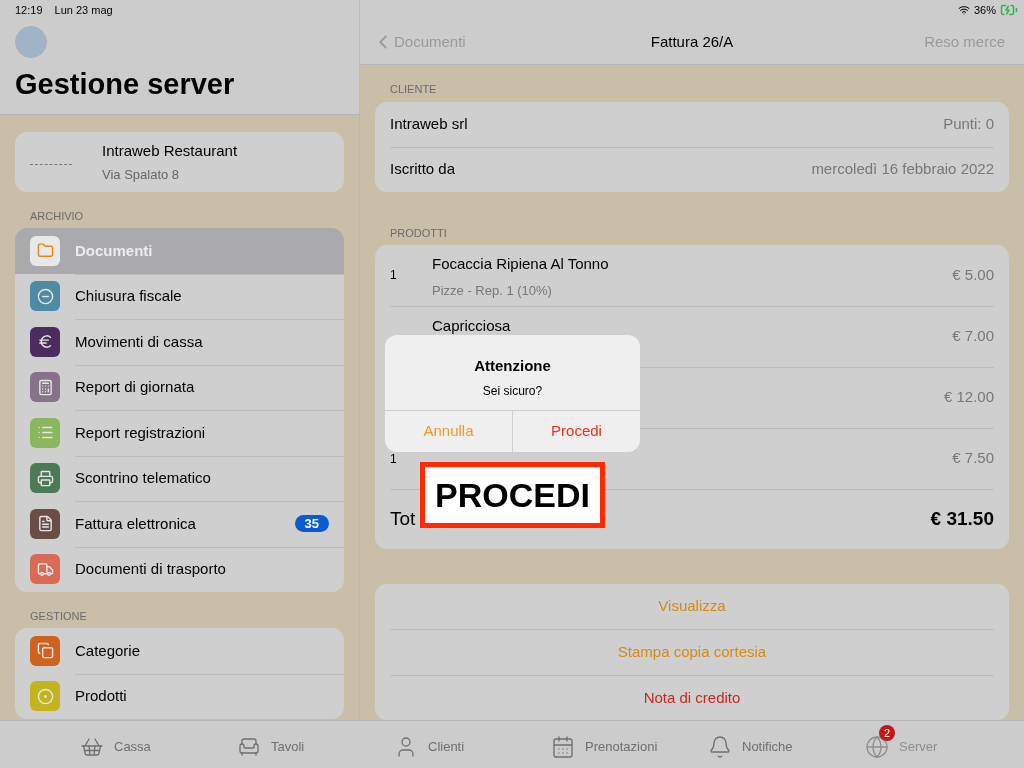 The image size is (1024, 768). Describe the element at coordinates (492, 291) in the screenshot. I see `product-detail: Pizze - Rep. 1 (10%)` at that location.